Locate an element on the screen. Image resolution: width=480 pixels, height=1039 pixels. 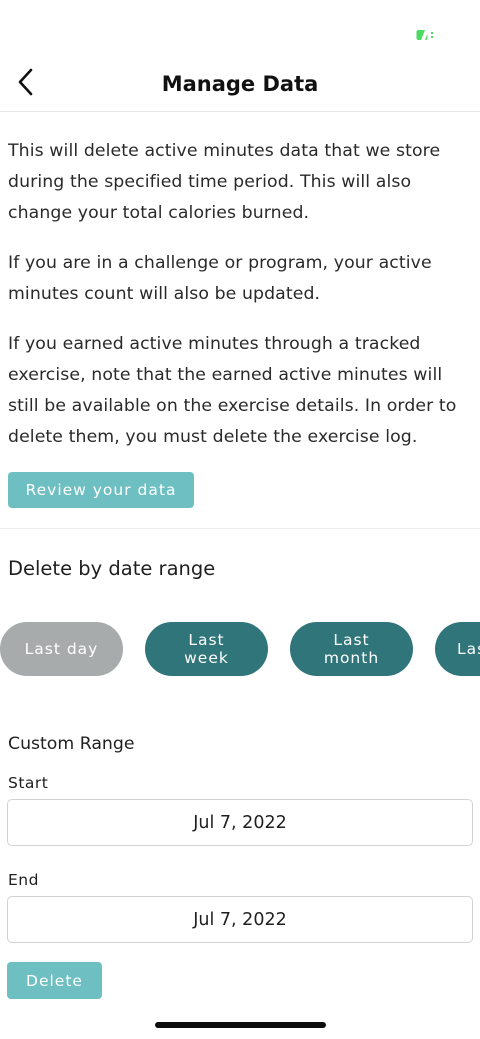
end-date-value: Jul 7, 2022 is located at coordinates (240, 919).